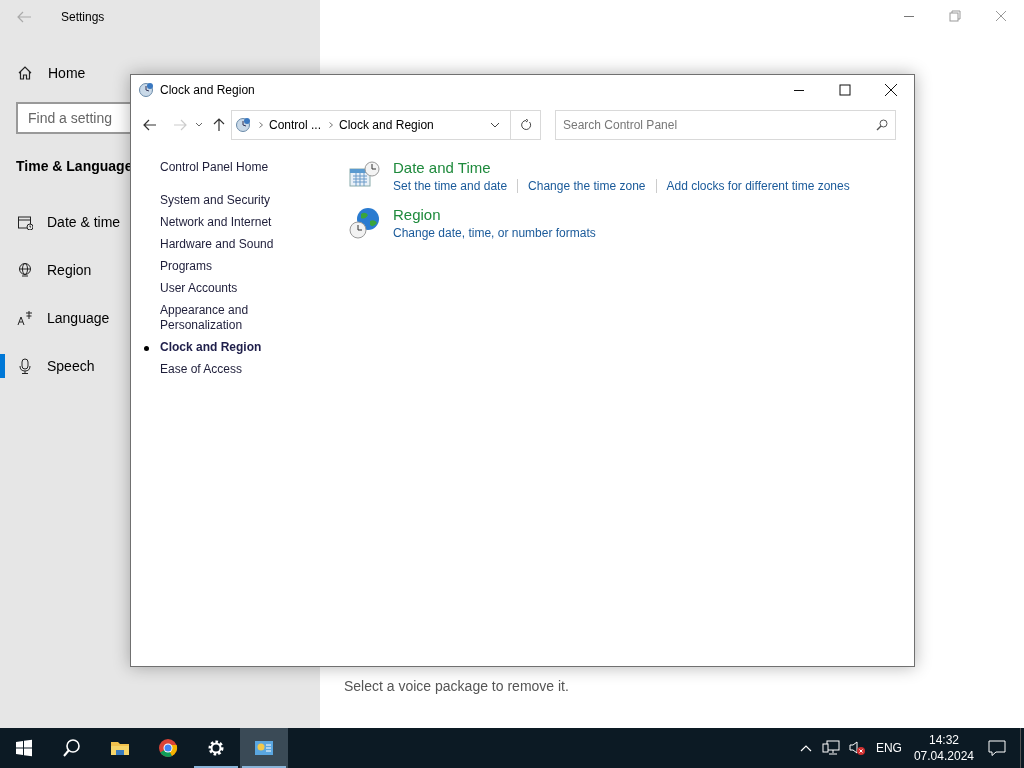 The image size is (1024, 768). Describe the element at coordinates (943, 748) in the screenshot. I see `clock: 14:32 07.04.2024` at that location.